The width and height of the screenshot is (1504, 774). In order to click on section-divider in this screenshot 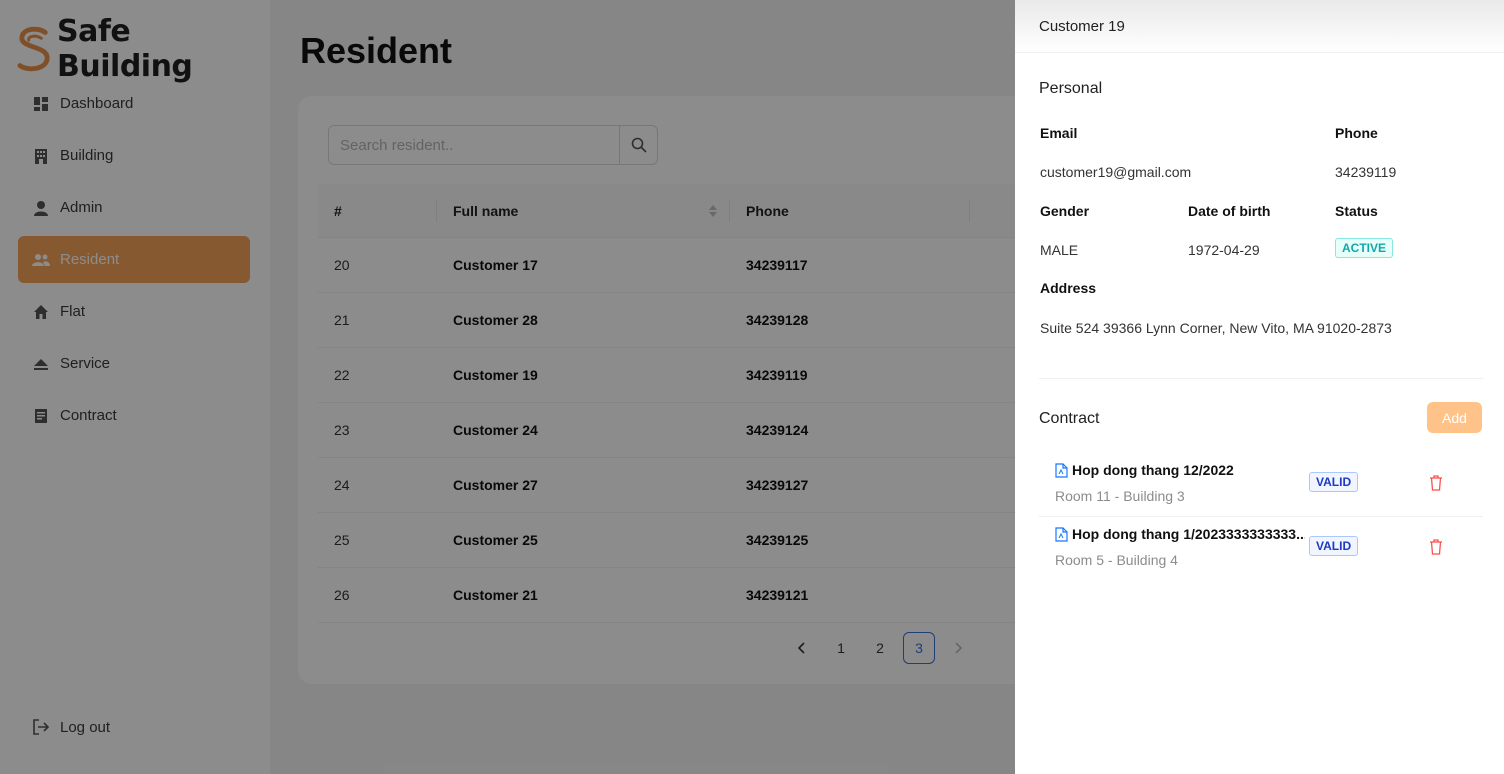, I will do `click(1261, 378)`.